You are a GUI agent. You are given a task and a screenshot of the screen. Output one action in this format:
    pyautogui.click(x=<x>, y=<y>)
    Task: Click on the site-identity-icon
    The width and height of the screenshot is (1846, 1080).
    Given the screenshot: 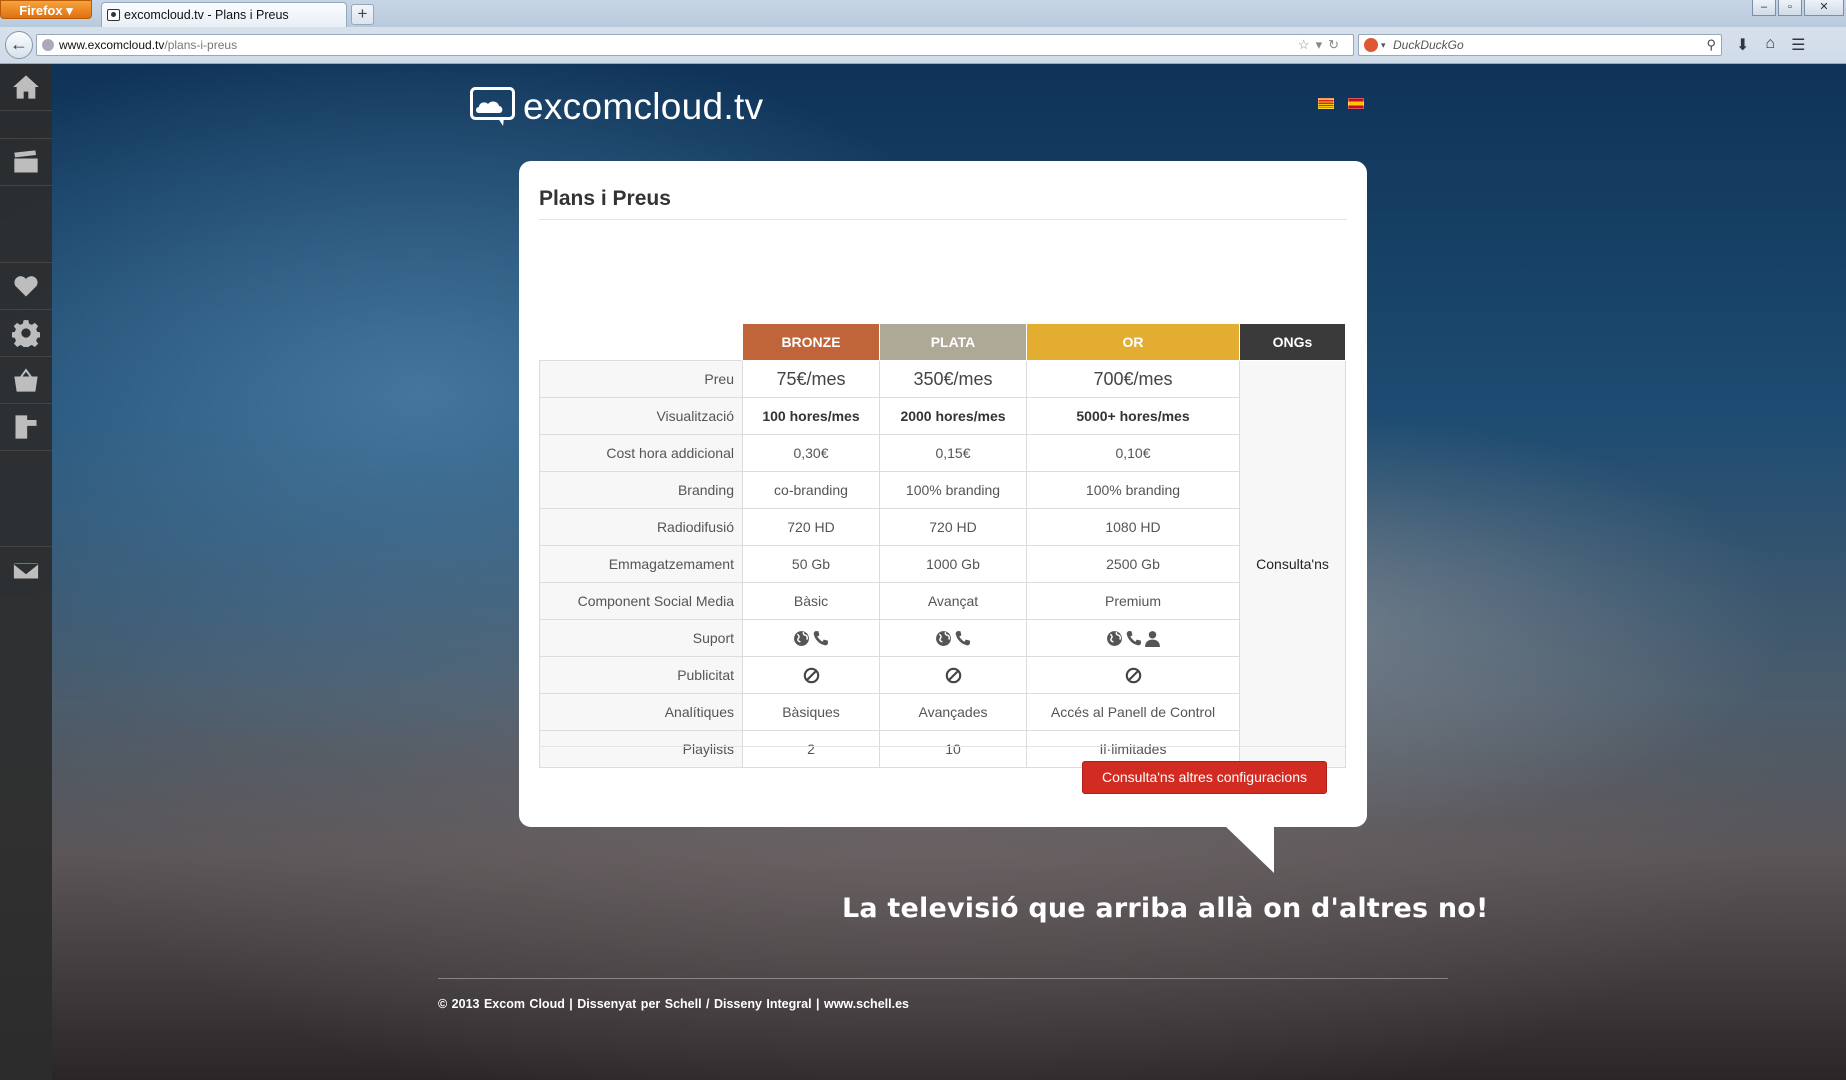 What is the action you would take?
    pyautogui.click(x=48, y=45)
    